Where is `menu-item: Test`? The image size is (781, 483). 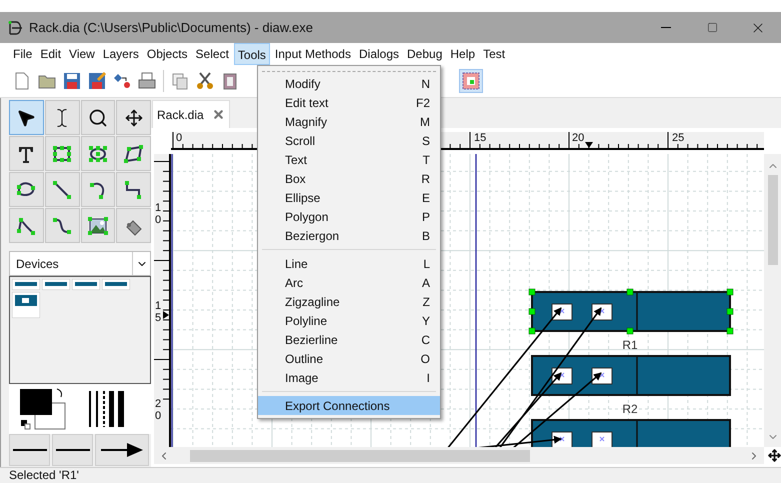
menu-item: Test is located at coordinates (494, 54).